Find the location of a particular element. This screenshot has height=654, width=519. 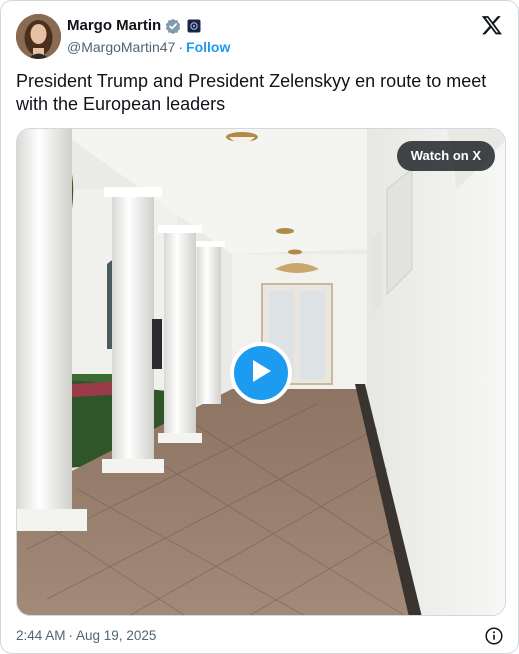

handle-row: @MargoMartin47 · Follow is located at coordinates (148, 47).